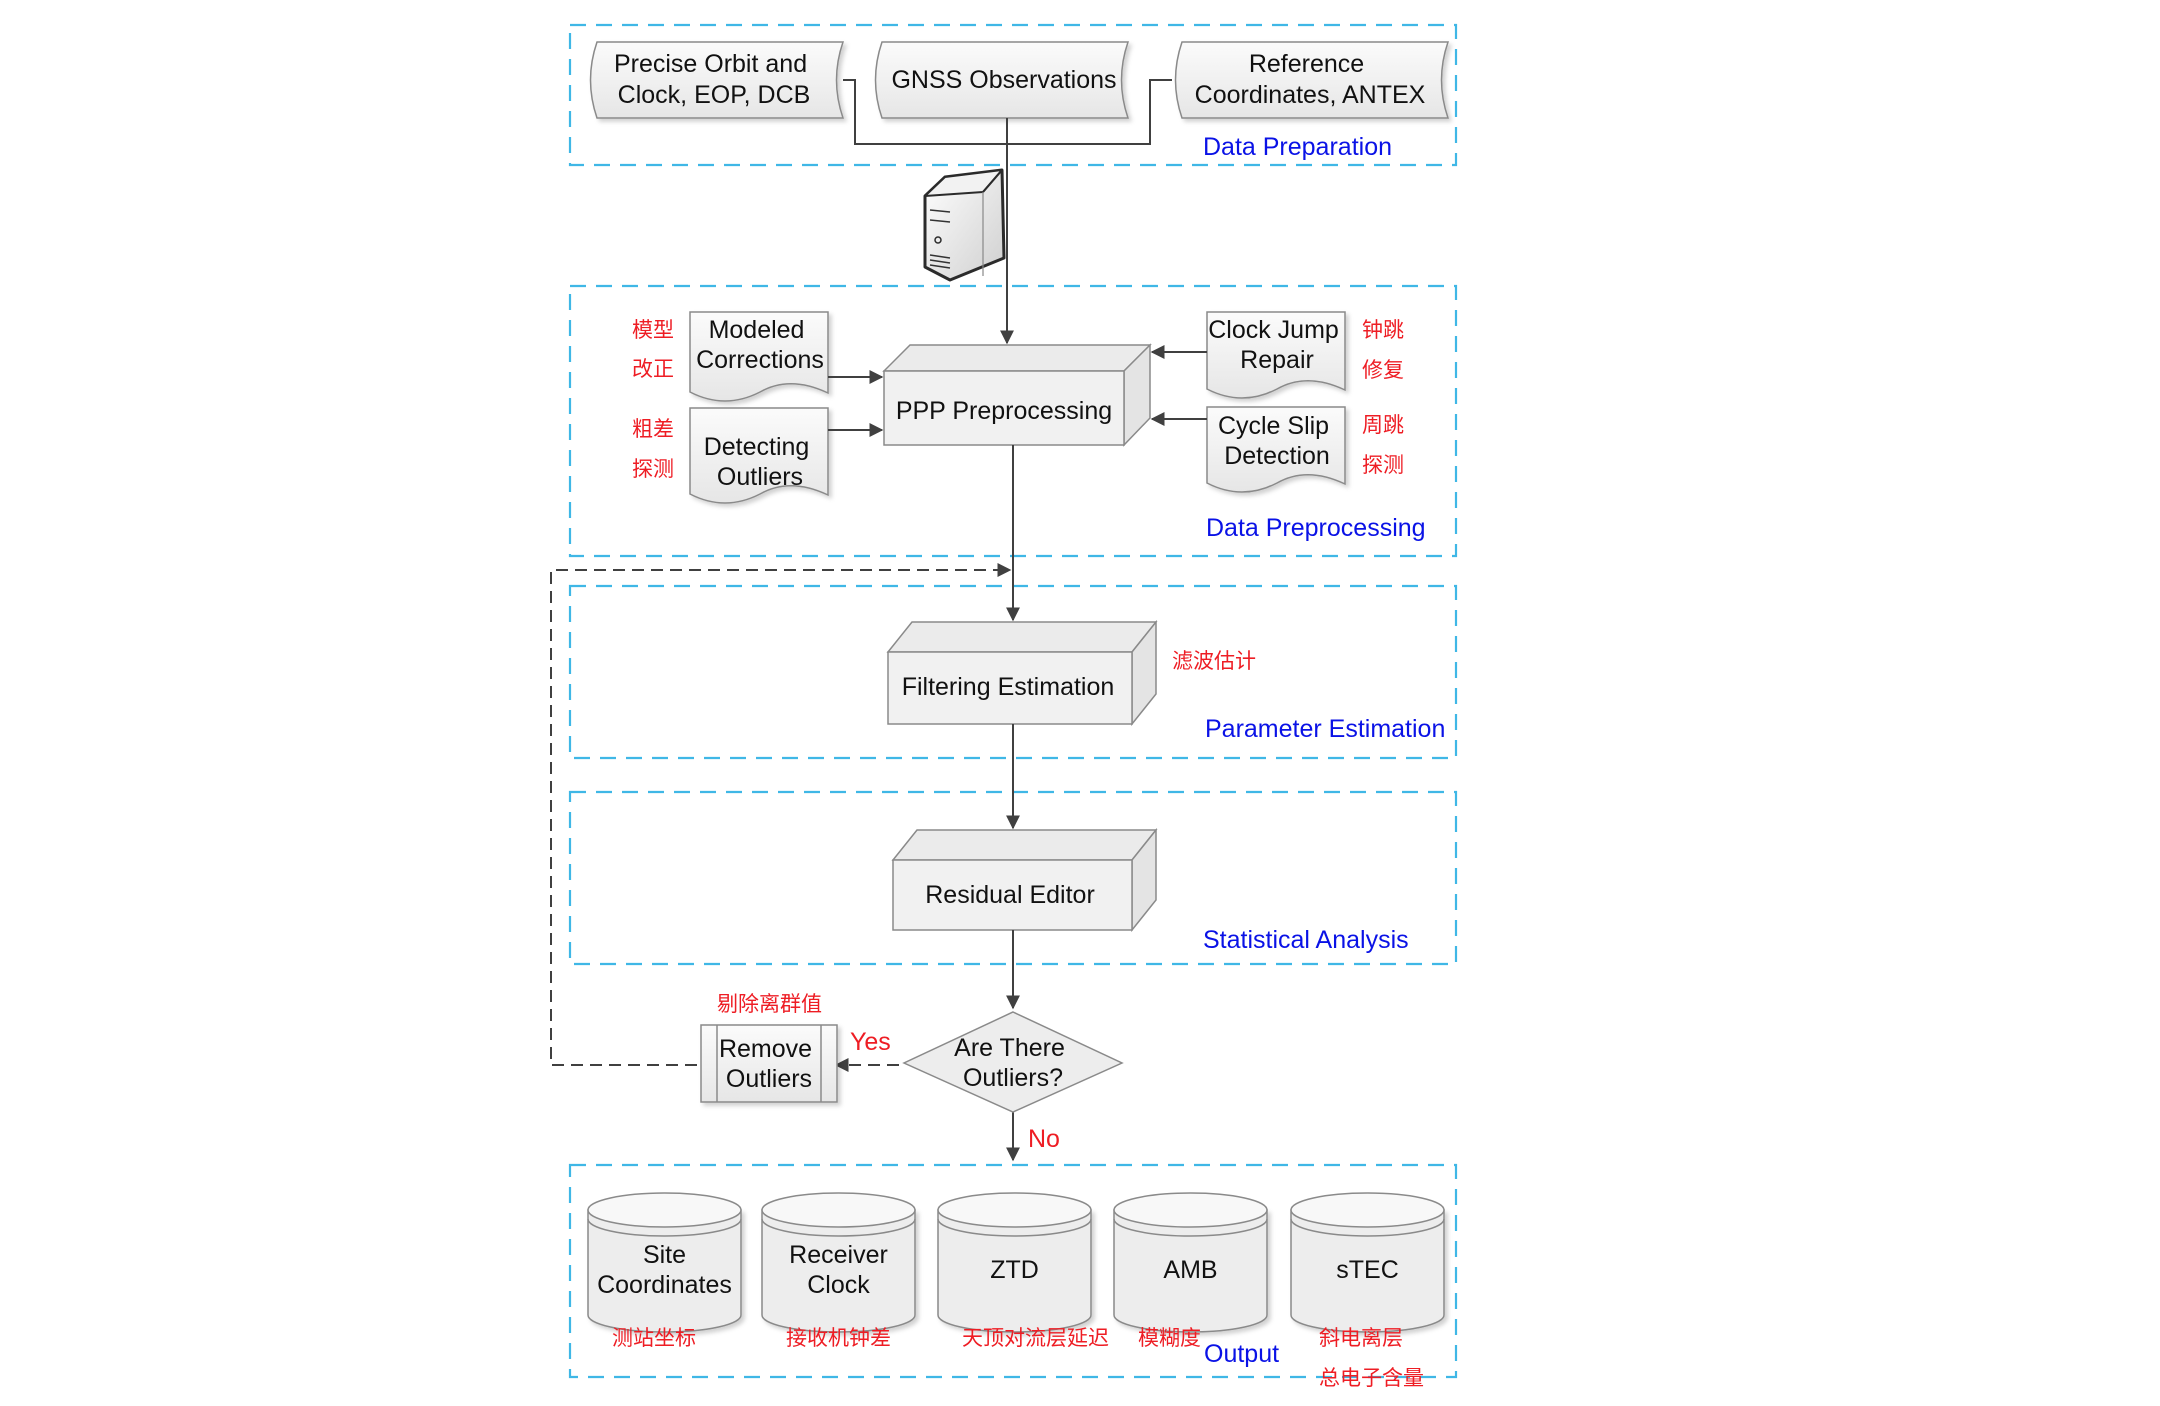 This screenshot has width=2160, height=1406. I want to click on output-cylinder-cn-label: 斜电离层总电子含量, so click(1371, 1358).